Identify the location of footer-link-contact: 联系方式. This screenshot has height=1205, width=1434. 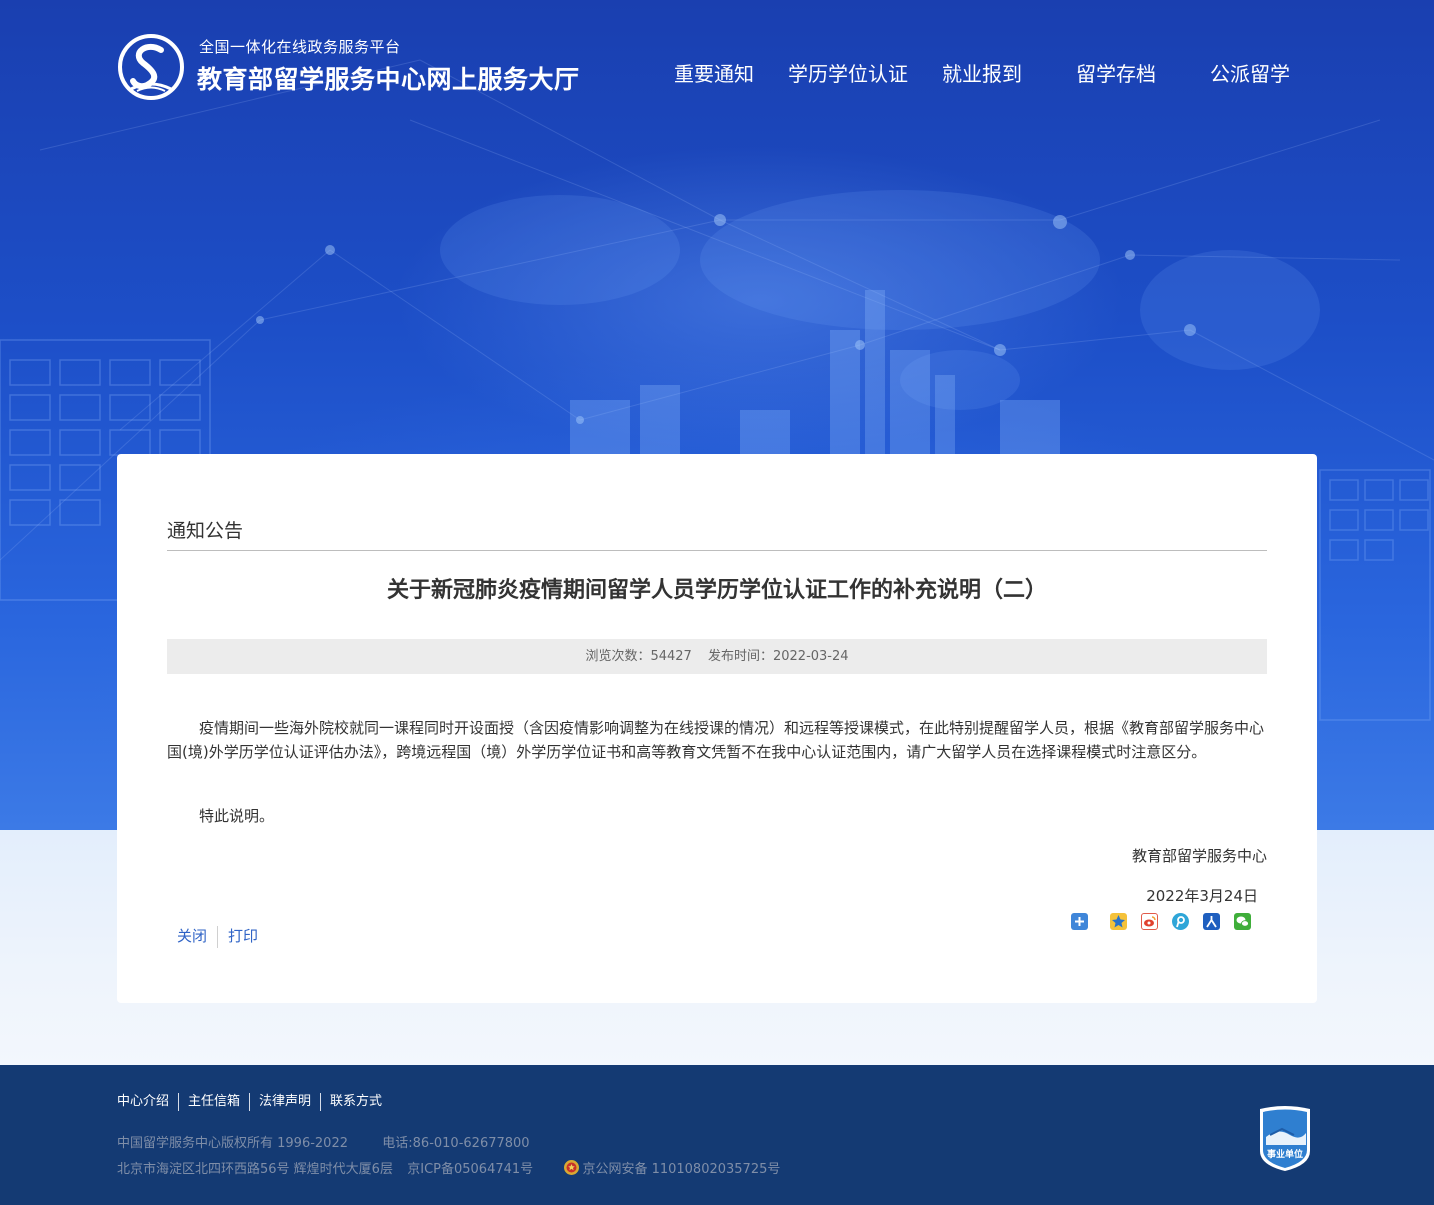
(356, 1101).